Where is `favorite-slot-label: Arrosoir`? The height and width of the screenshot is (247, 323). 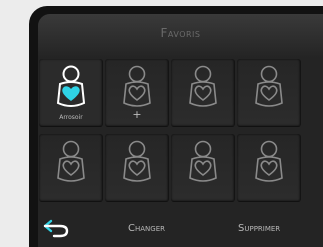
favorite-slot-label: Arrosoir is located at coordinates (71, 117).